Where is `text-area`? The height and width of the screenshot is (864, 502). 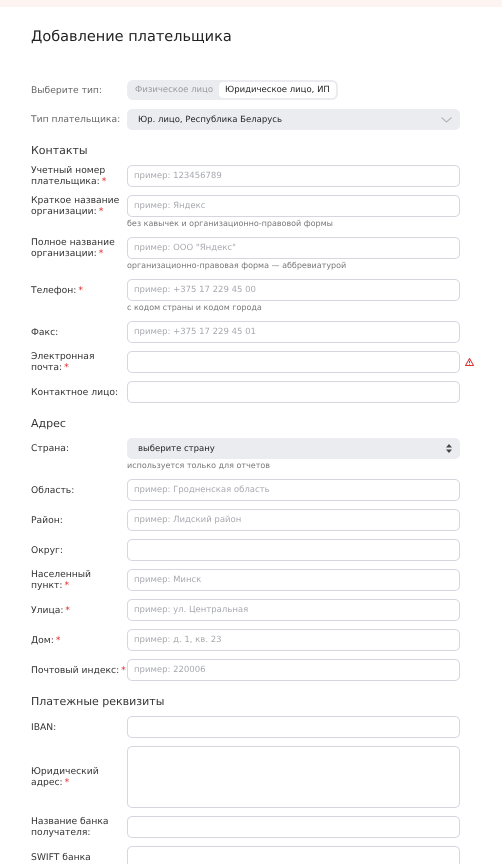
text-area is located at coordinates (293, 777).